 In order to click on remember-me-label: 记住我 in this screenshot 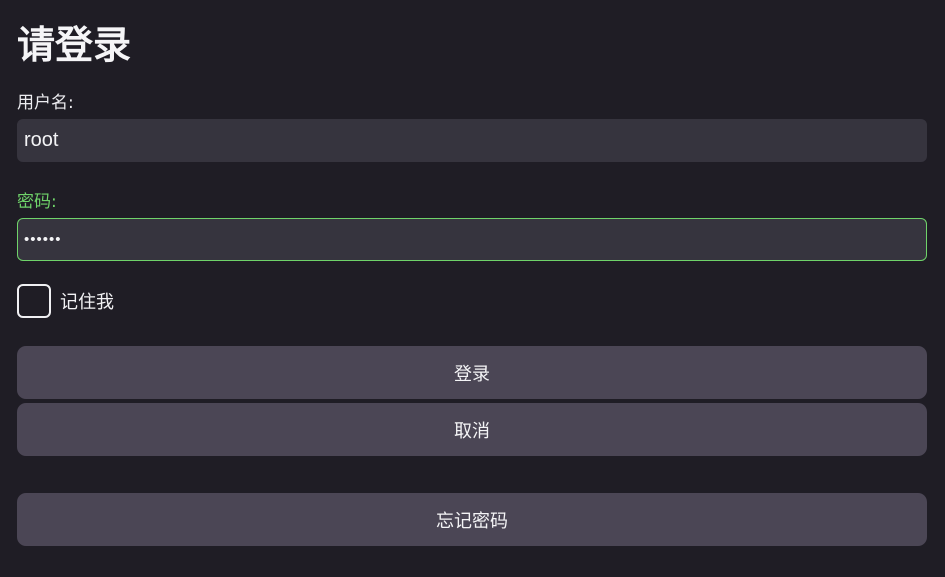, I will do `click(87, 301)`.